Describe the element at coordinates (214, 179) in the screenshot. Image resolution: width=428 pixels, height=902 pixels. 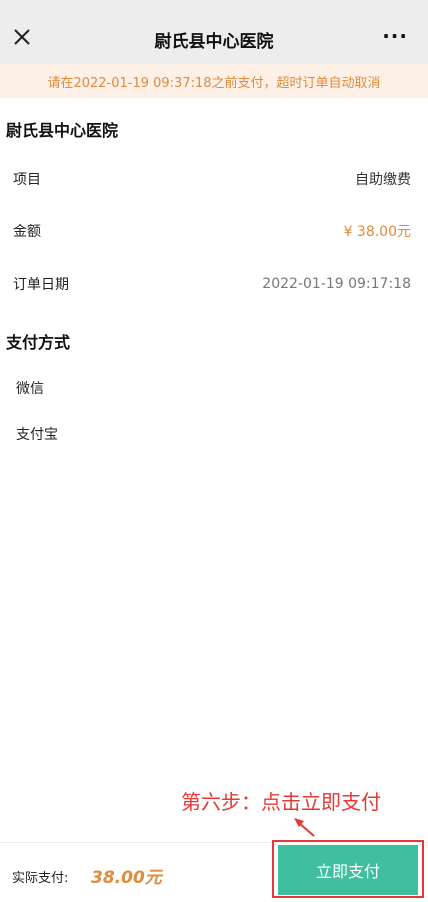
I see `order-row-item: 项目 自助缴费` at that location.